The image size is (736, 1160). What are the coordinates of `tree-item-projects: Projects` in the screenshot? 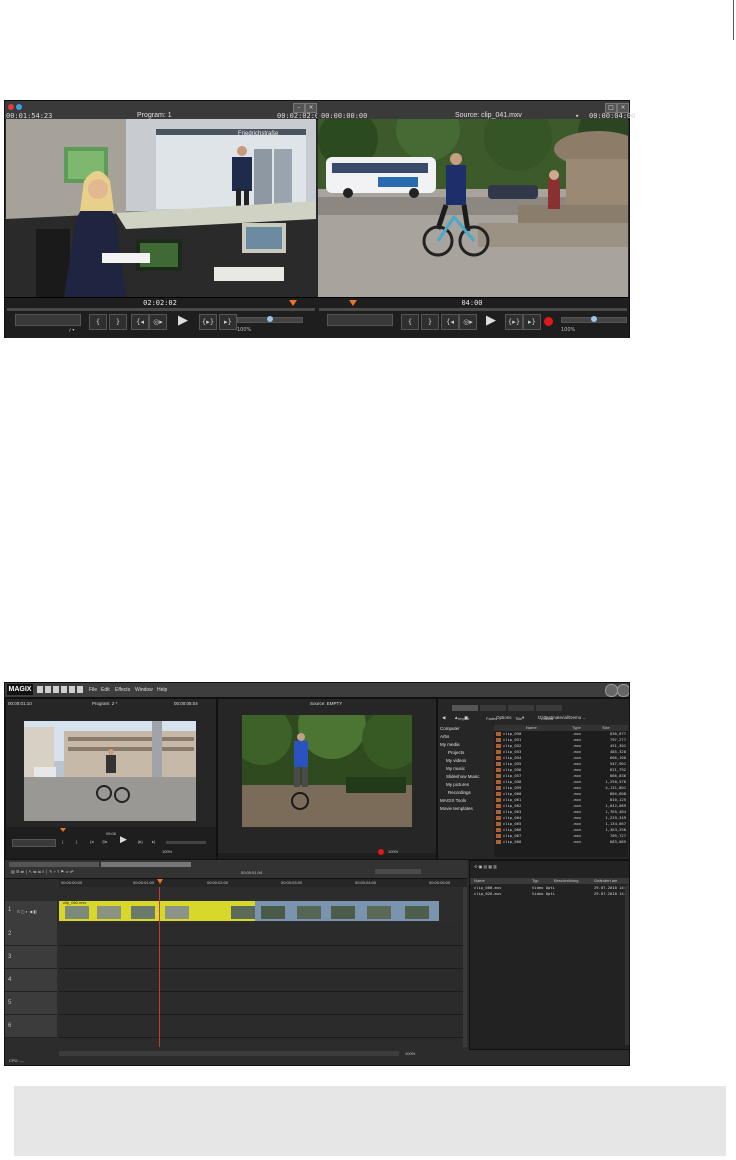 It's located at (466, 753).